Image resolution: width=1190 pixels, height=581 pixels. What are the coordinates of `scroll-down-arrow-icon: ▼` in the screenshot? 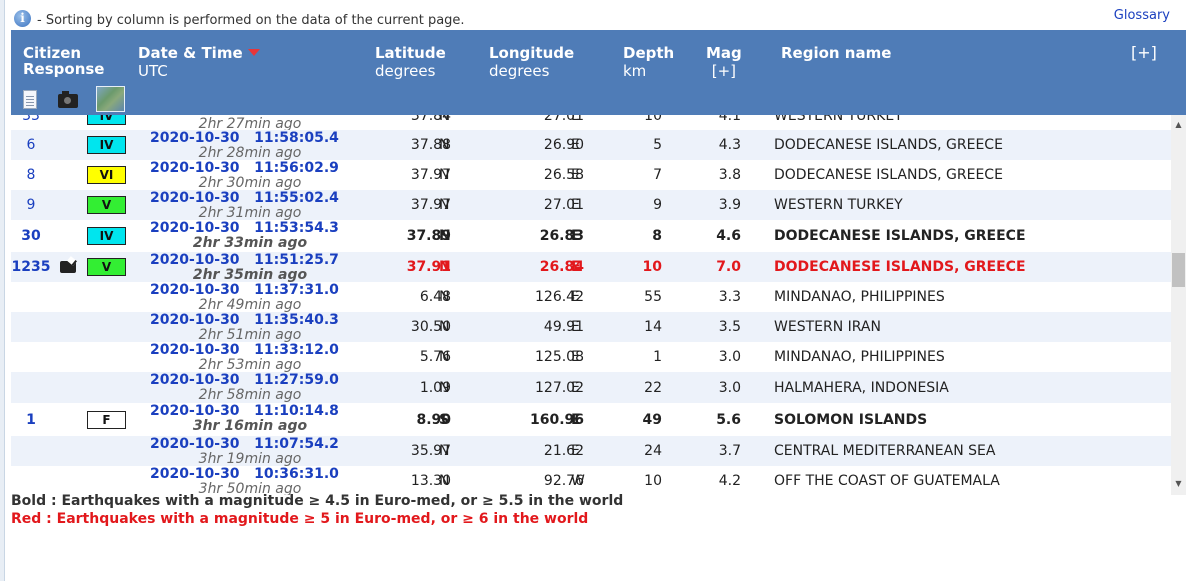 It's located at (1178, 483).